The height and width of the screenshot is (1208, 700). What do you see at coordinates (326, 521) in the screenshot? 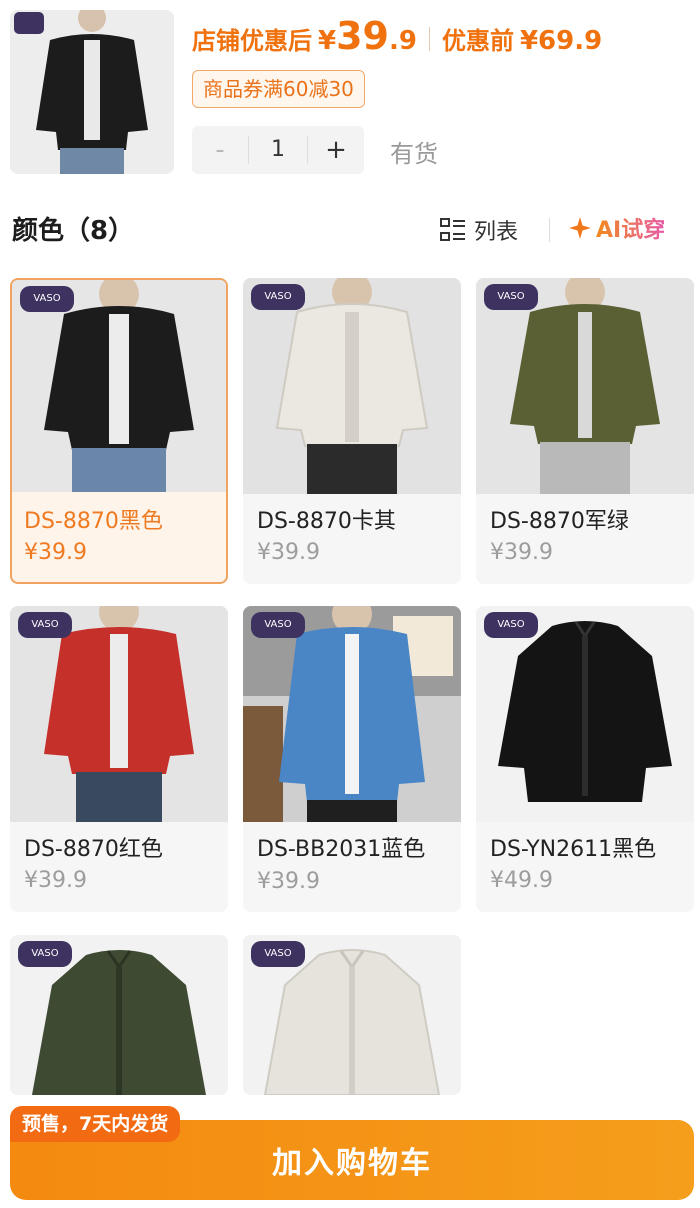
I see `variant-name: DS-8870卡其` at bounding box center [326, 521].